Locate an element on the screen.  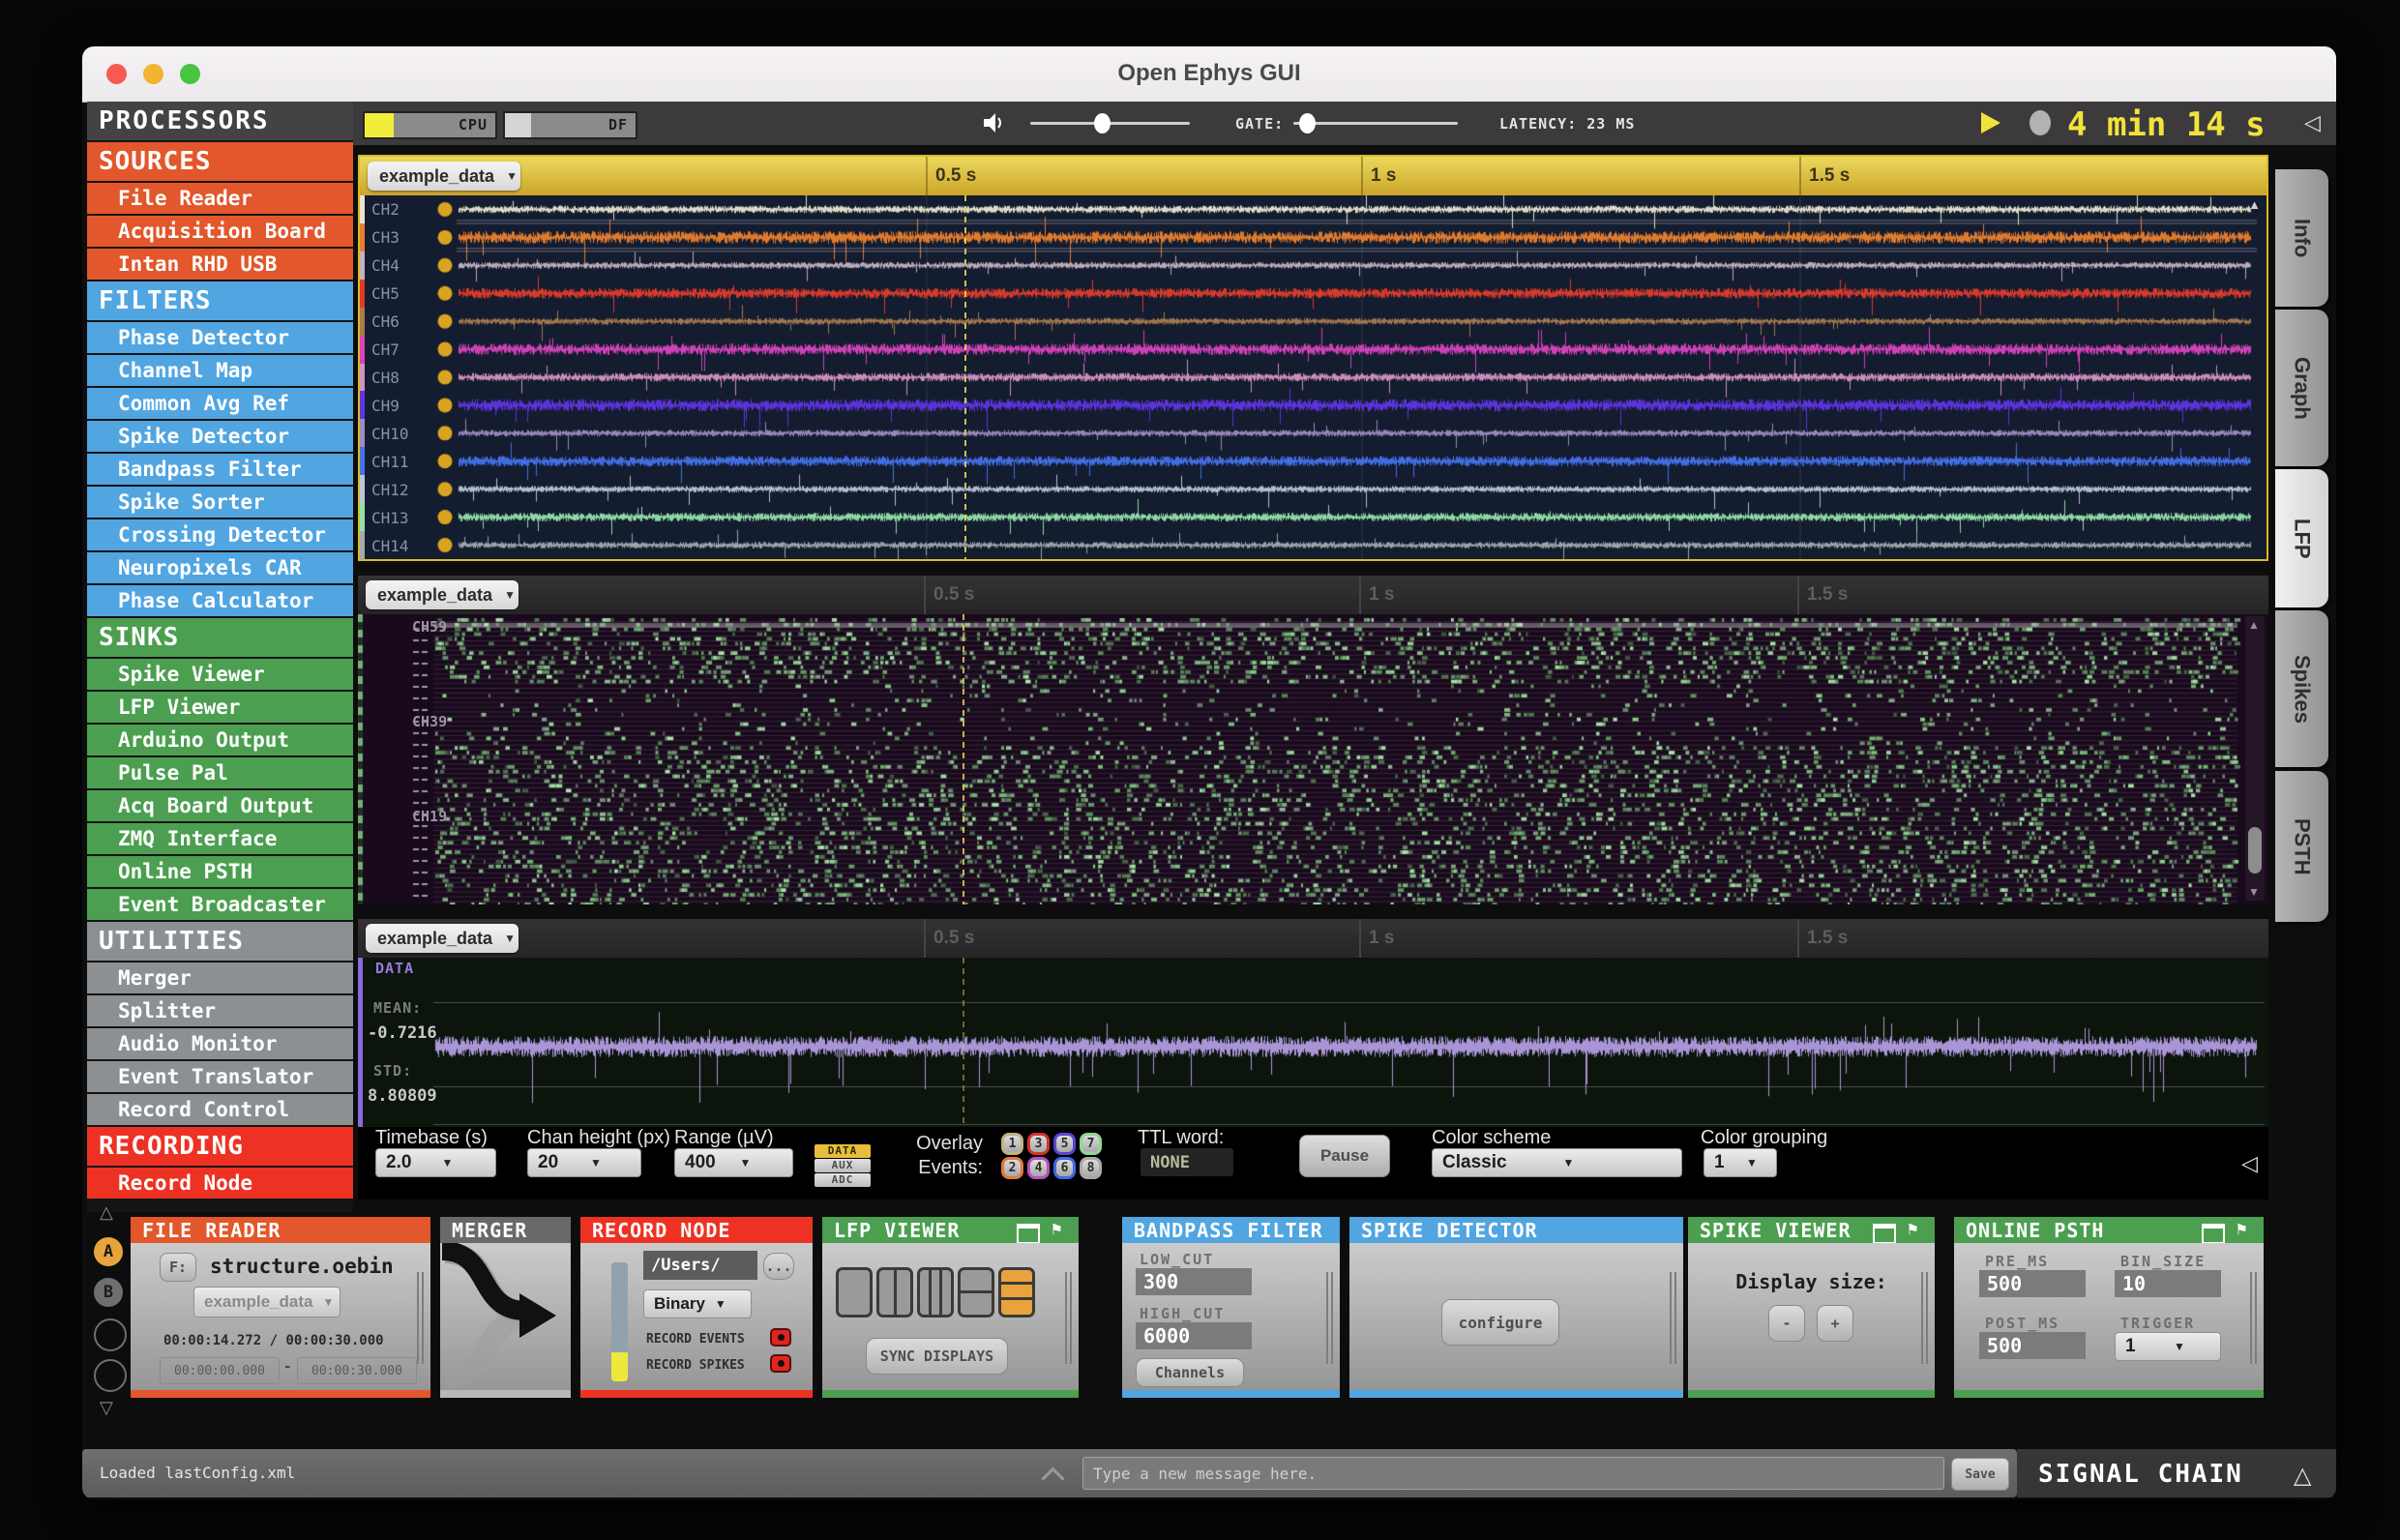
chain-down-arrow: ▽ is located at coordinates (106, 1408).